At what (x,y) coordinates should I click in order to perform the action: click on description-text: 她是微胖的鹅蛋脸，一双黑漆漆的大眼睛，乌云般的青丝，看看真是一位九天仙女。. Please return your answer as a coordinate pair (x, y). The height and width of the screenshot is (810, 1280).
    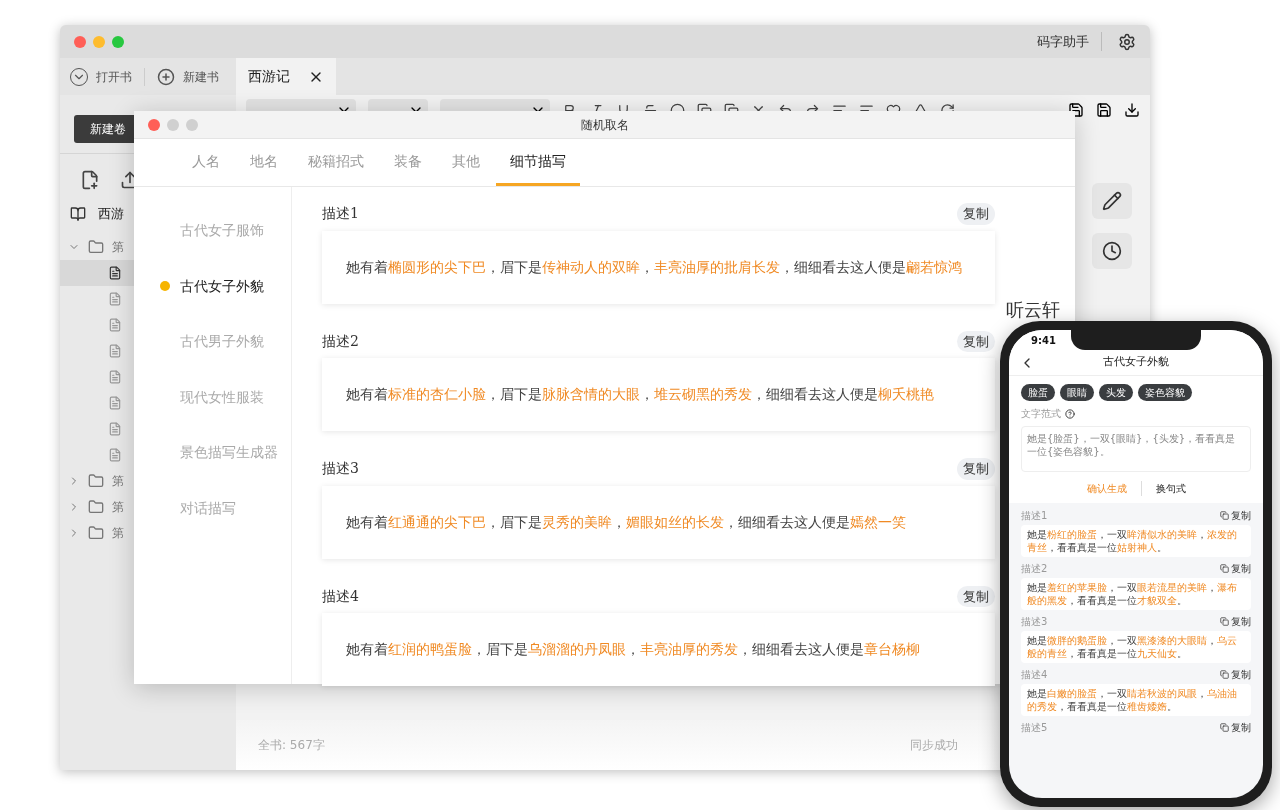
    Looking at the image, I should click on (1132, 647).